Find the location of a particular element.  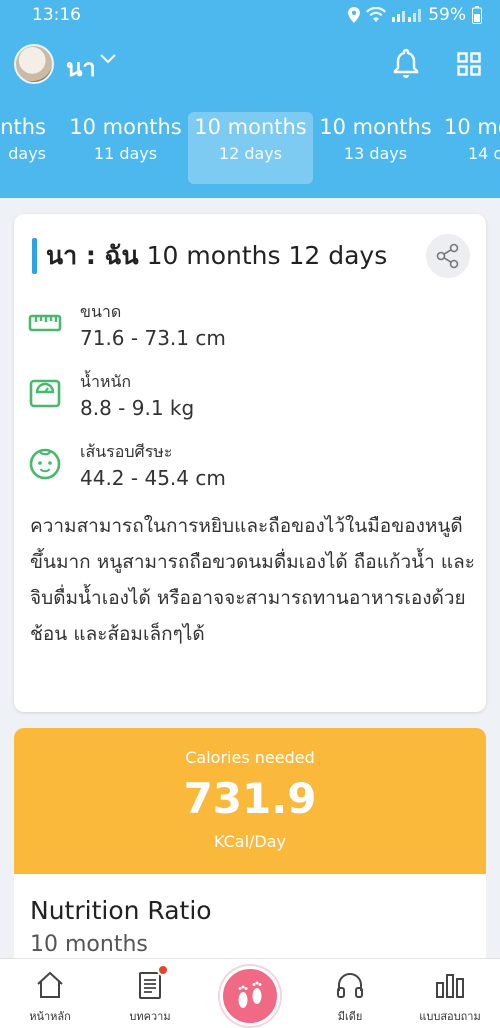

chevron-down-icon is located at coordinates (108, 59).